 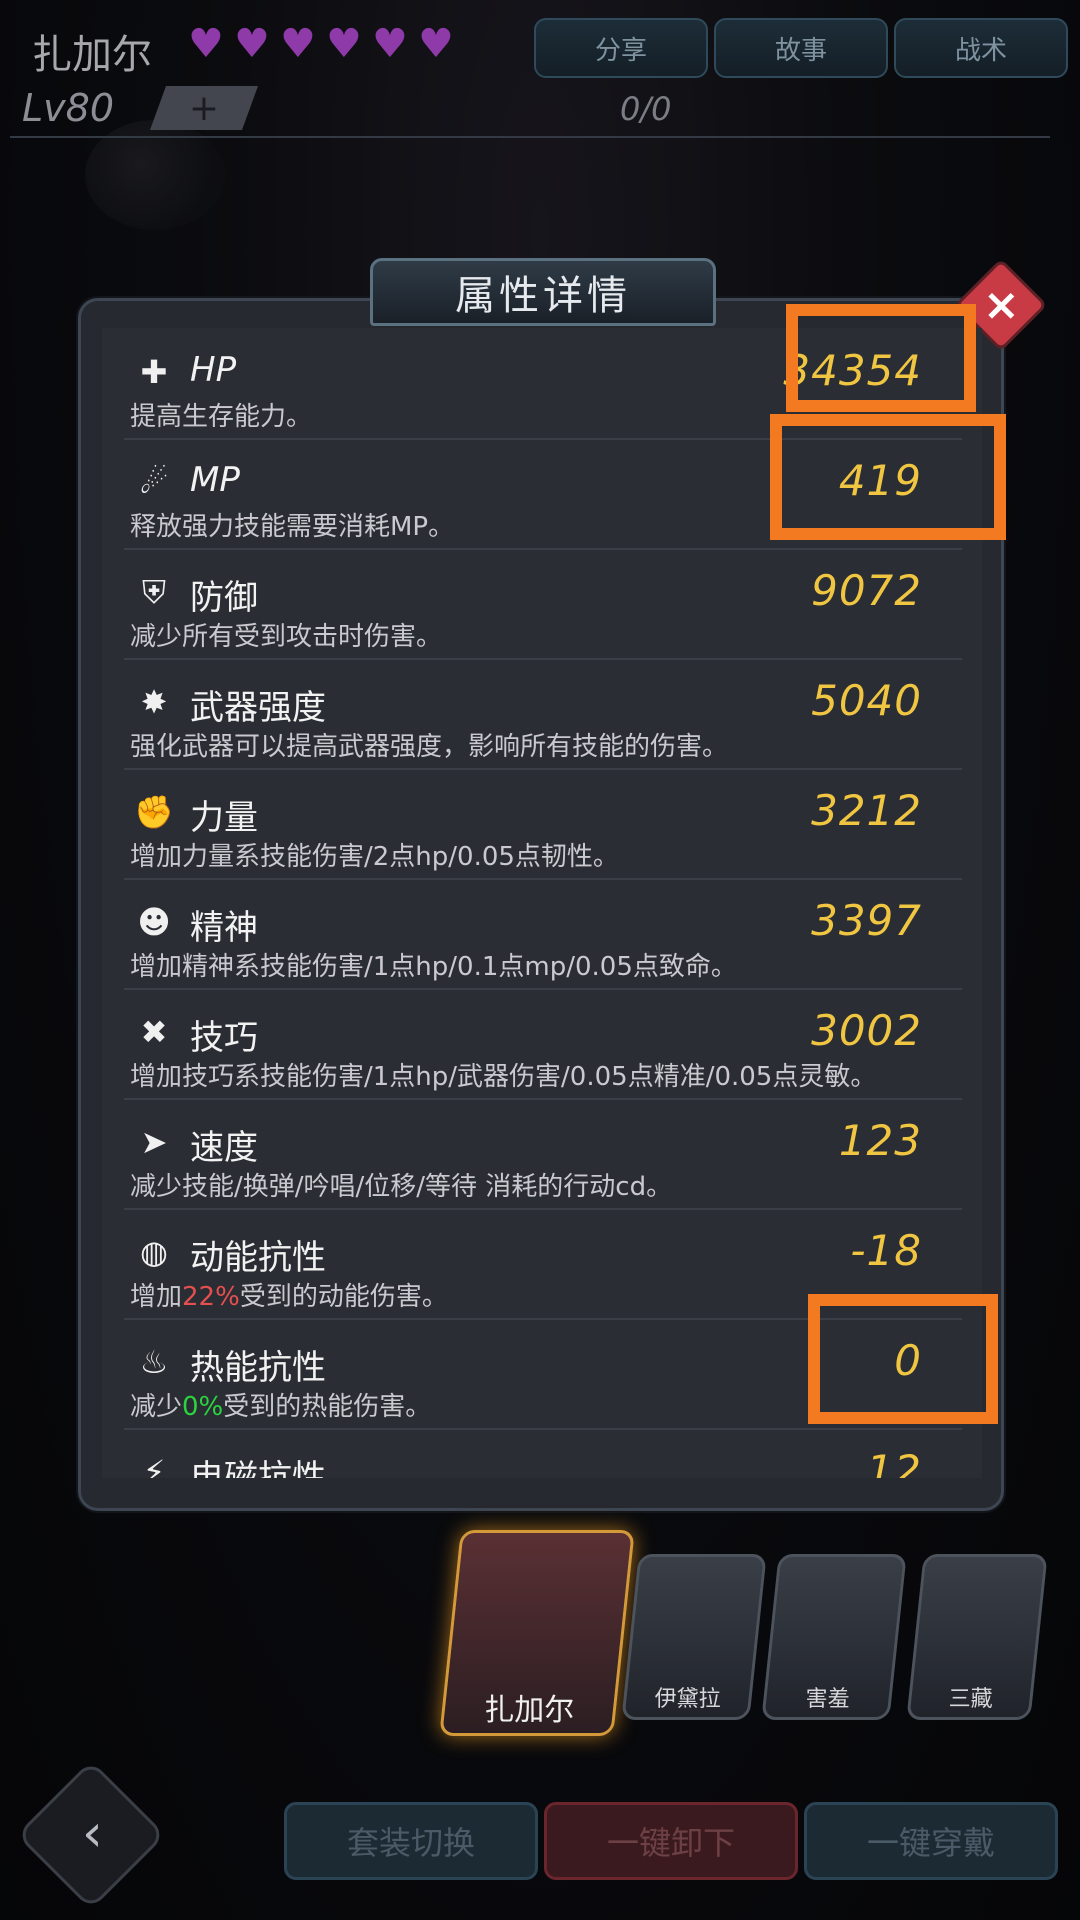 I want to click on equip-all-button: 一键穿戴, so click(x=931, y=1841).